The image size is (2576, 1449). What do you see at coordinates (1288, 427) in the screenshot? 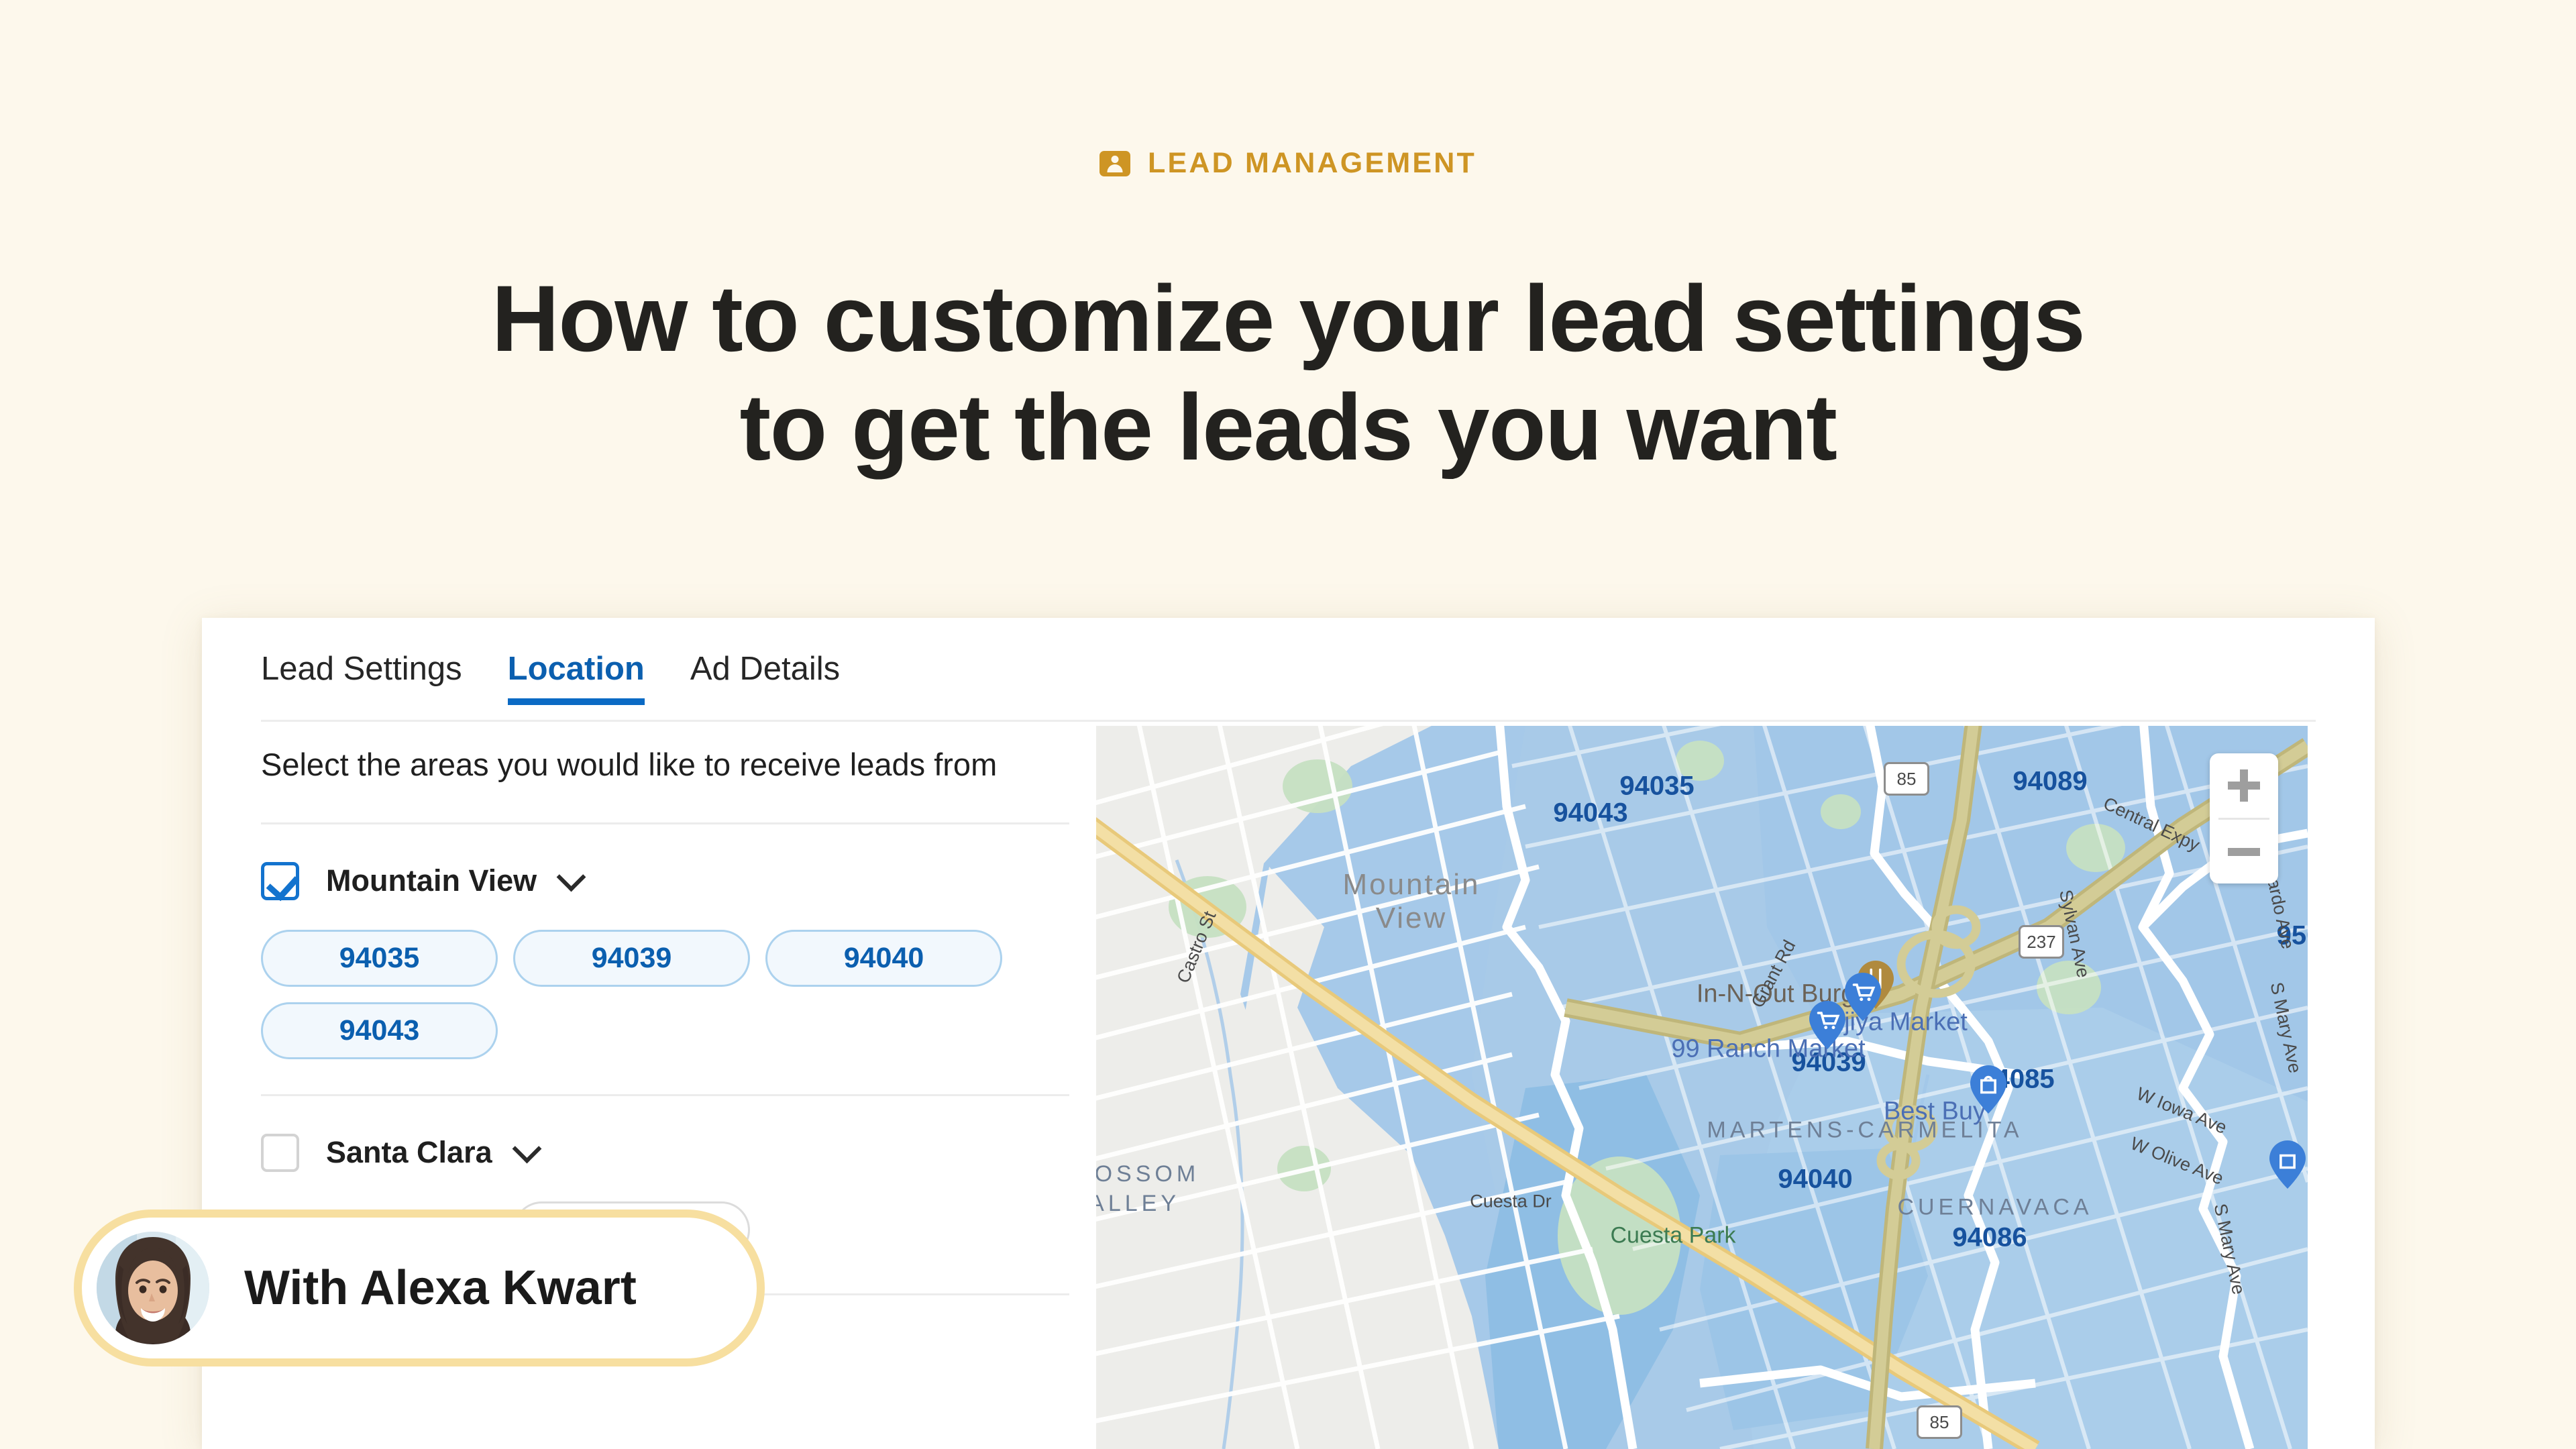
I see `headline-line-2: to get the leads you want` at bounding box center [1288, 427].